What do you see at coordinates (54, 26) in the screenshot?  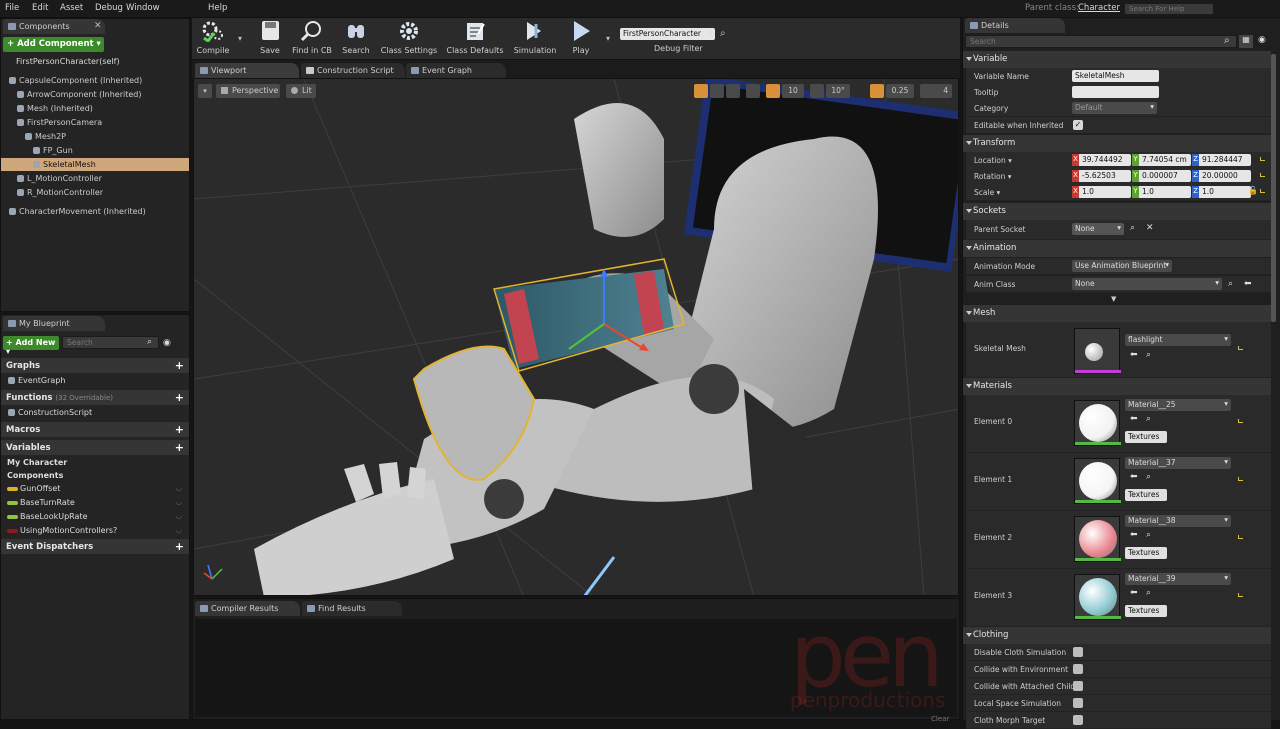 I see `tab-components: Components` at bounding box center [54, 26].